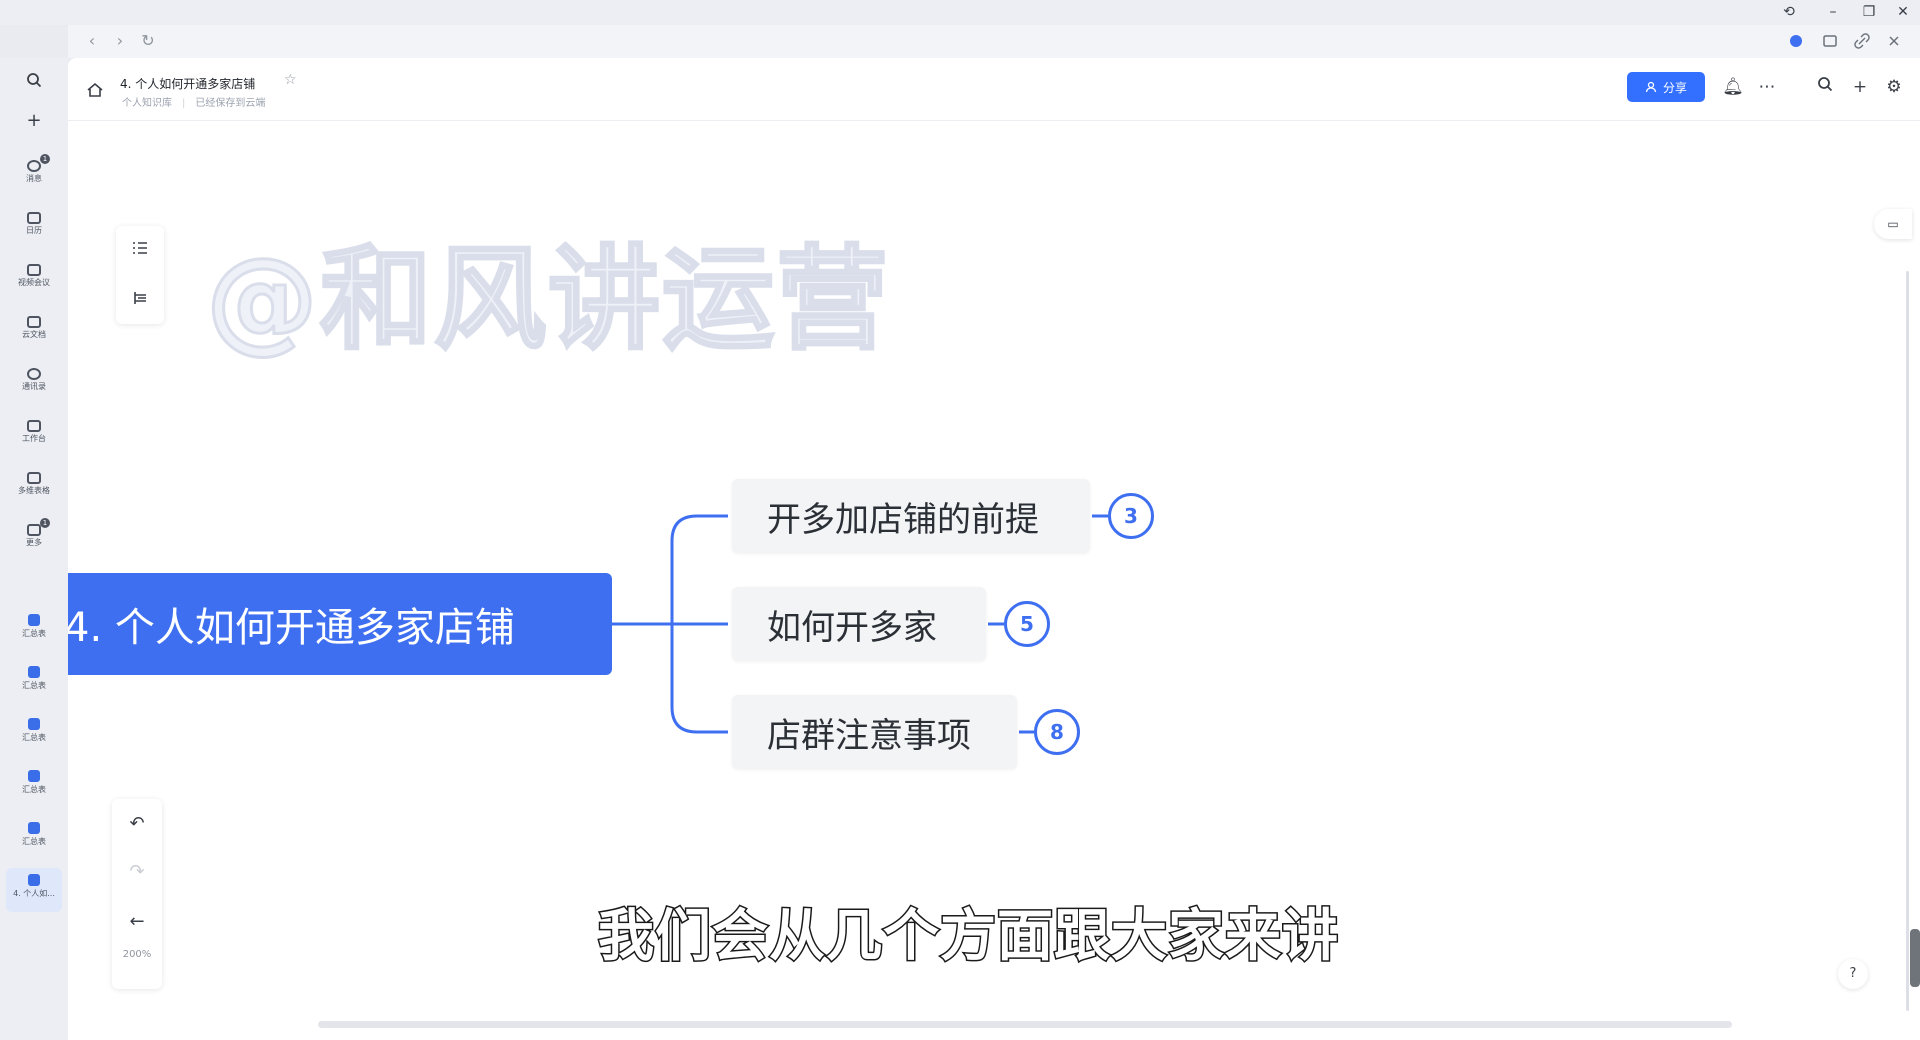 Image resolution: width=1920 pixels, height=1040 pixels. Describe the element at coordinates (859, 624) in the screenshot. I see `mindmap-child-node: 如何开多家` at that location.